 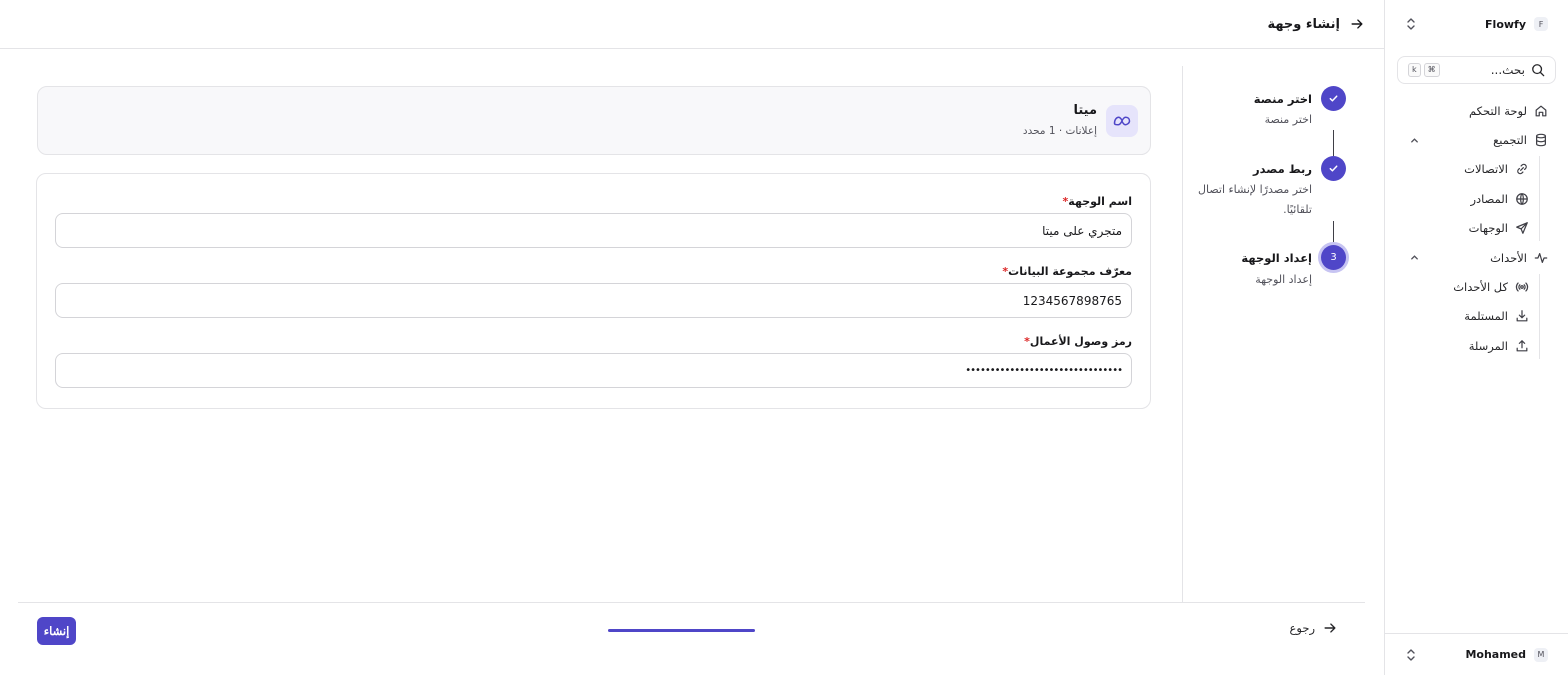 I want to click on user-name: Mohamed, so click(x=1495, y=654).